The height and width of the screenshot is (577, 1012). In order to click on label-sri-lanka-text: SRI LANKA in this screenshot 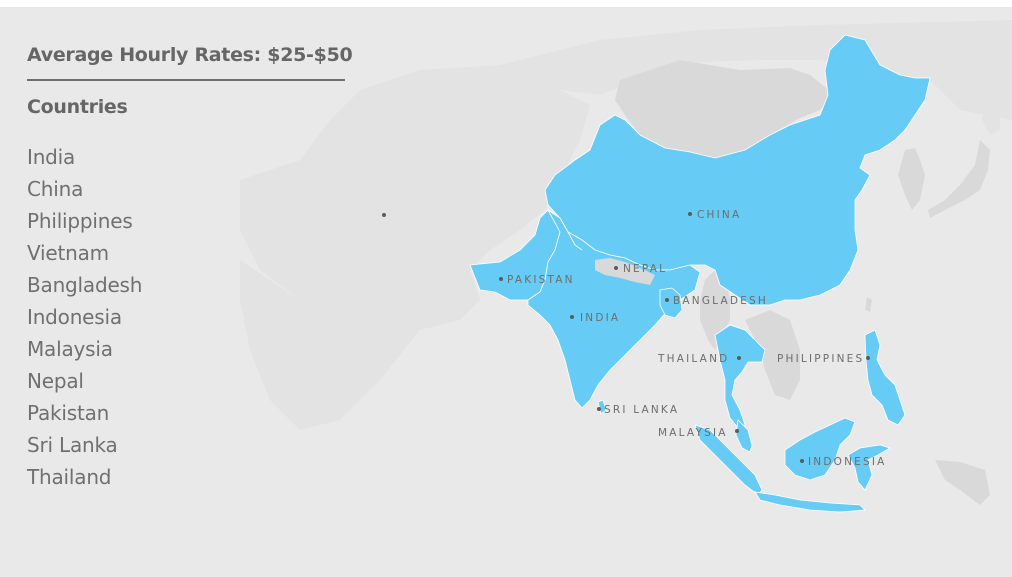, I will do `click(641, 410)`.